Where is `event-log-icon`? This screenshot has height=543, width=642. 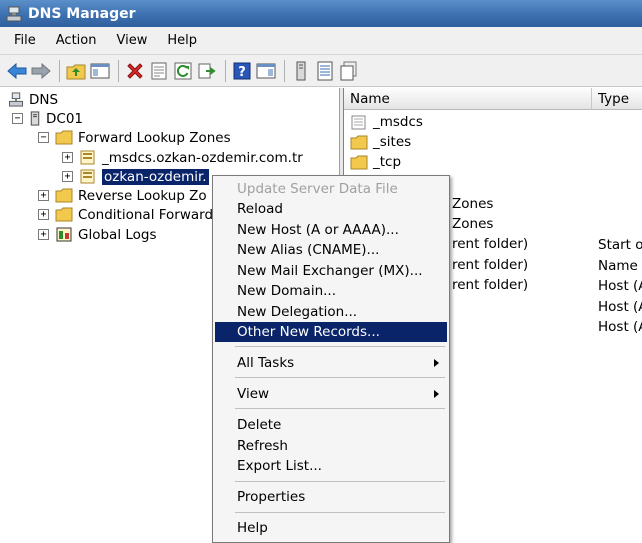
event-log-icon is located at coordinates (64, 234).